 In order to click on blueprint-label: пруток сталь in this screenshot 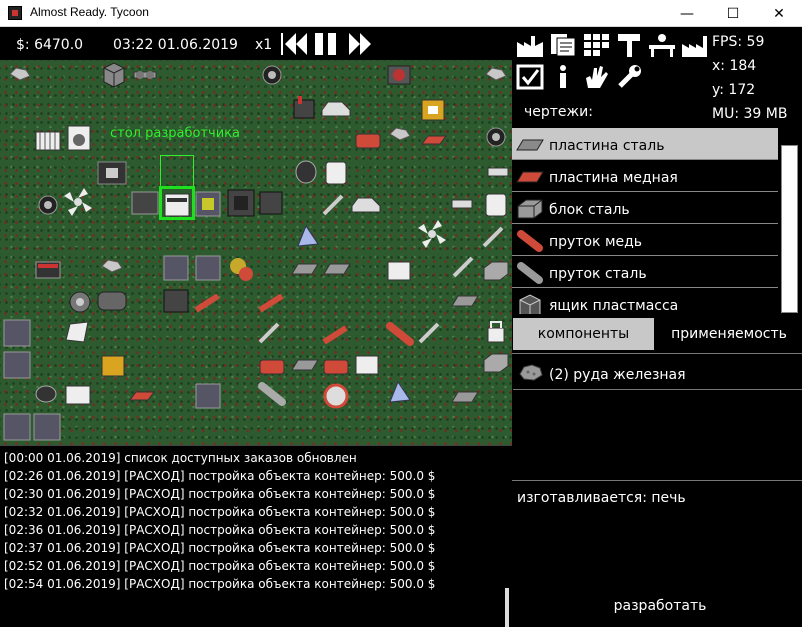, I will do `click(598, 274)`.